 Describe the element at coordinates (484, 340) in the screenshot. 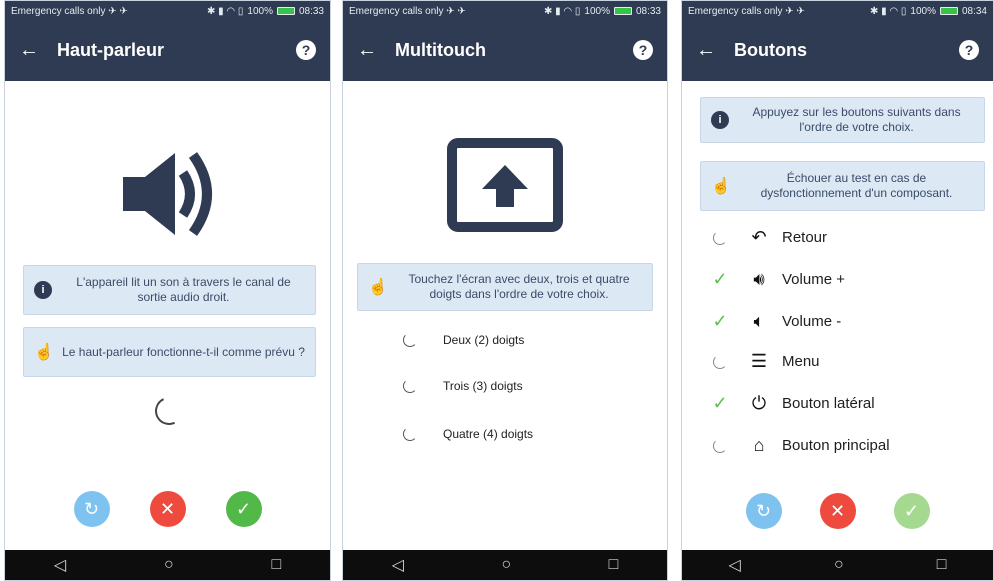

I see `option-label: Deux (2) doigts` at that location.